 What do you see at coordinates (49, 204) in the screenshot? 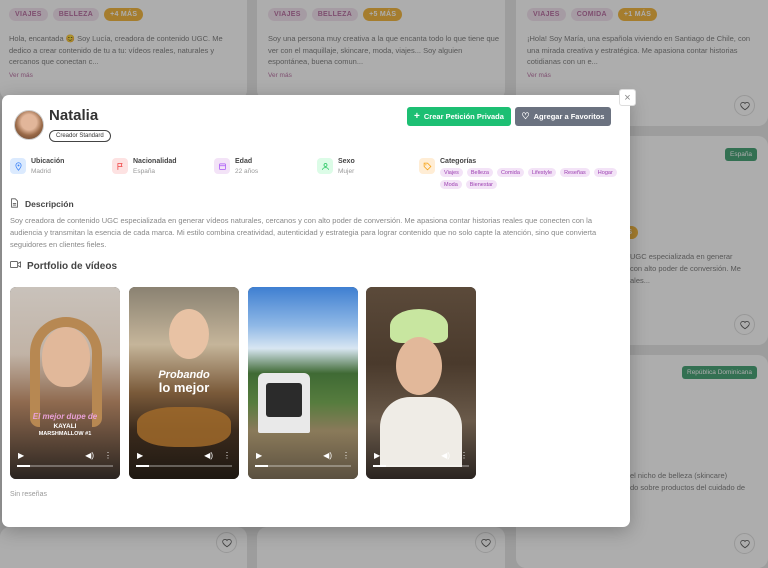
I see `description-title: Descripción` at bounding box center [49, 204].